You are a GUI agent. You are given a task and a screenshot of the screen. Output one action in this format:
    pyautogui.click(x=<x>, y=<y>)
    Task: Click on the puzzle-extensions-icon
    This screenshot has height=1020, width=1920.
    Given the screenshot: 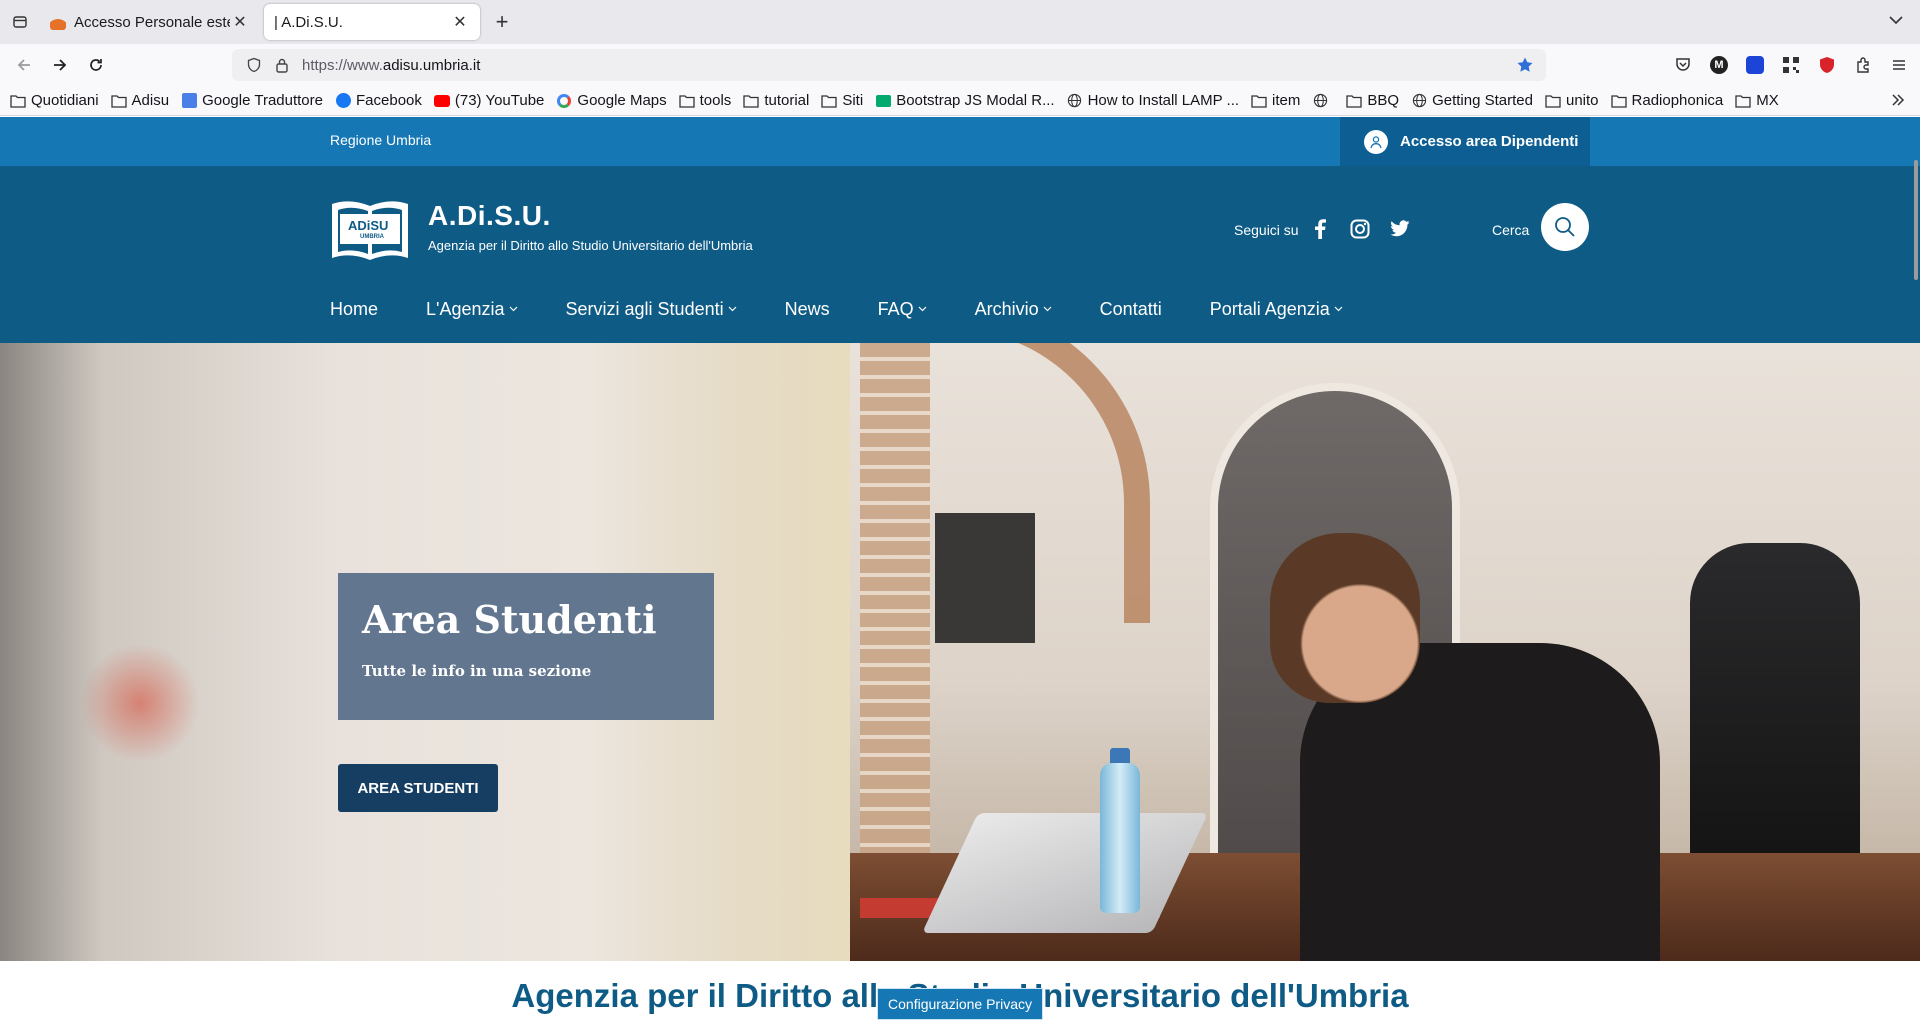 What is the action you would take?
    pyautogui.click(x=1863, y=65)
    